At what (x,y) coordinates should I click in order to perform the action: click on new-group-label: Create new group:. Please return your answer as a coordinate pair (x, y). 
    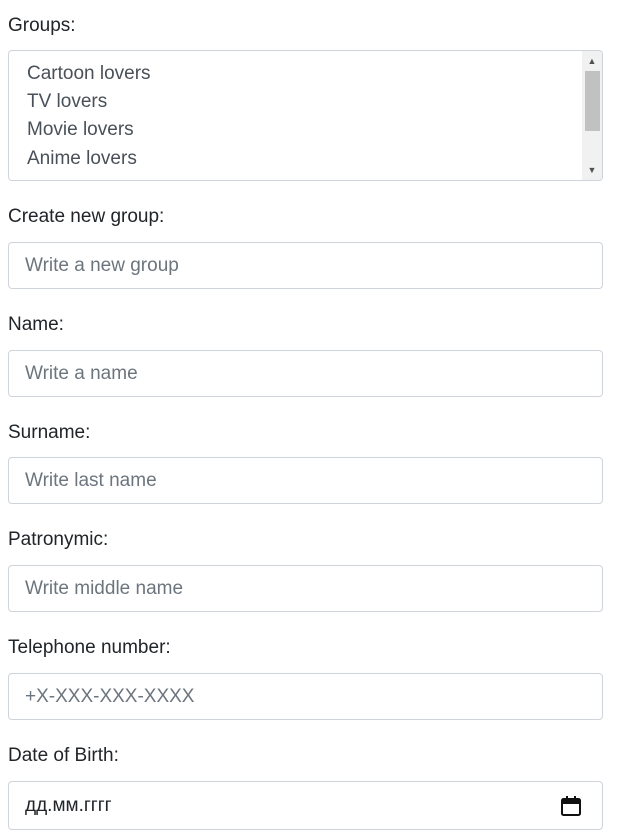
    Looking at the image, I should click on (86, 216).